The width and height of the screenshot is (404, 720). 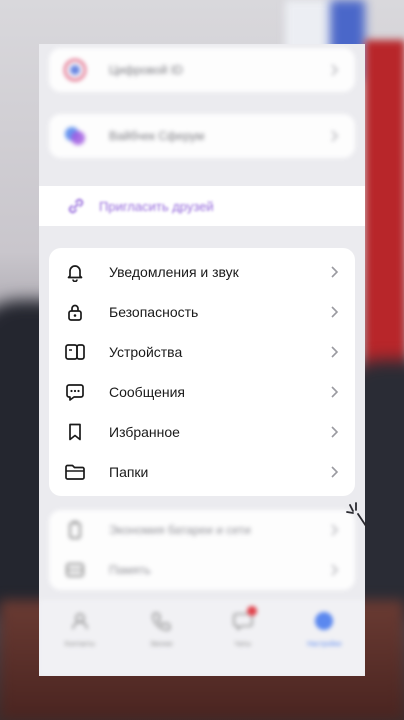 What do you see at coordinates (144, 432) in the screenshot?
I see `settings-item-label: Избранное` at bounding box center [144, 432].